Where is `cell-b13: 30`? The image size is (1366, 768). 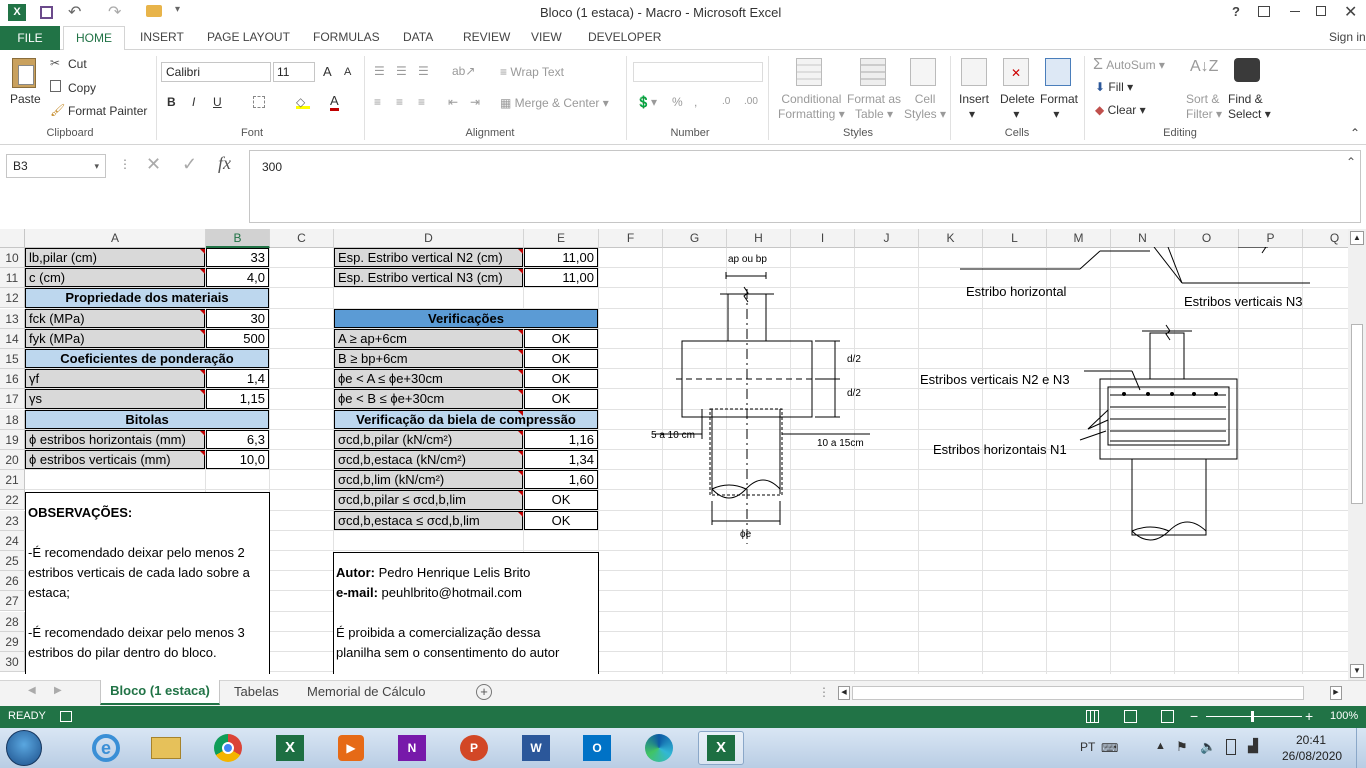 cell-b13: 30 is located at coordinates (237, 318).